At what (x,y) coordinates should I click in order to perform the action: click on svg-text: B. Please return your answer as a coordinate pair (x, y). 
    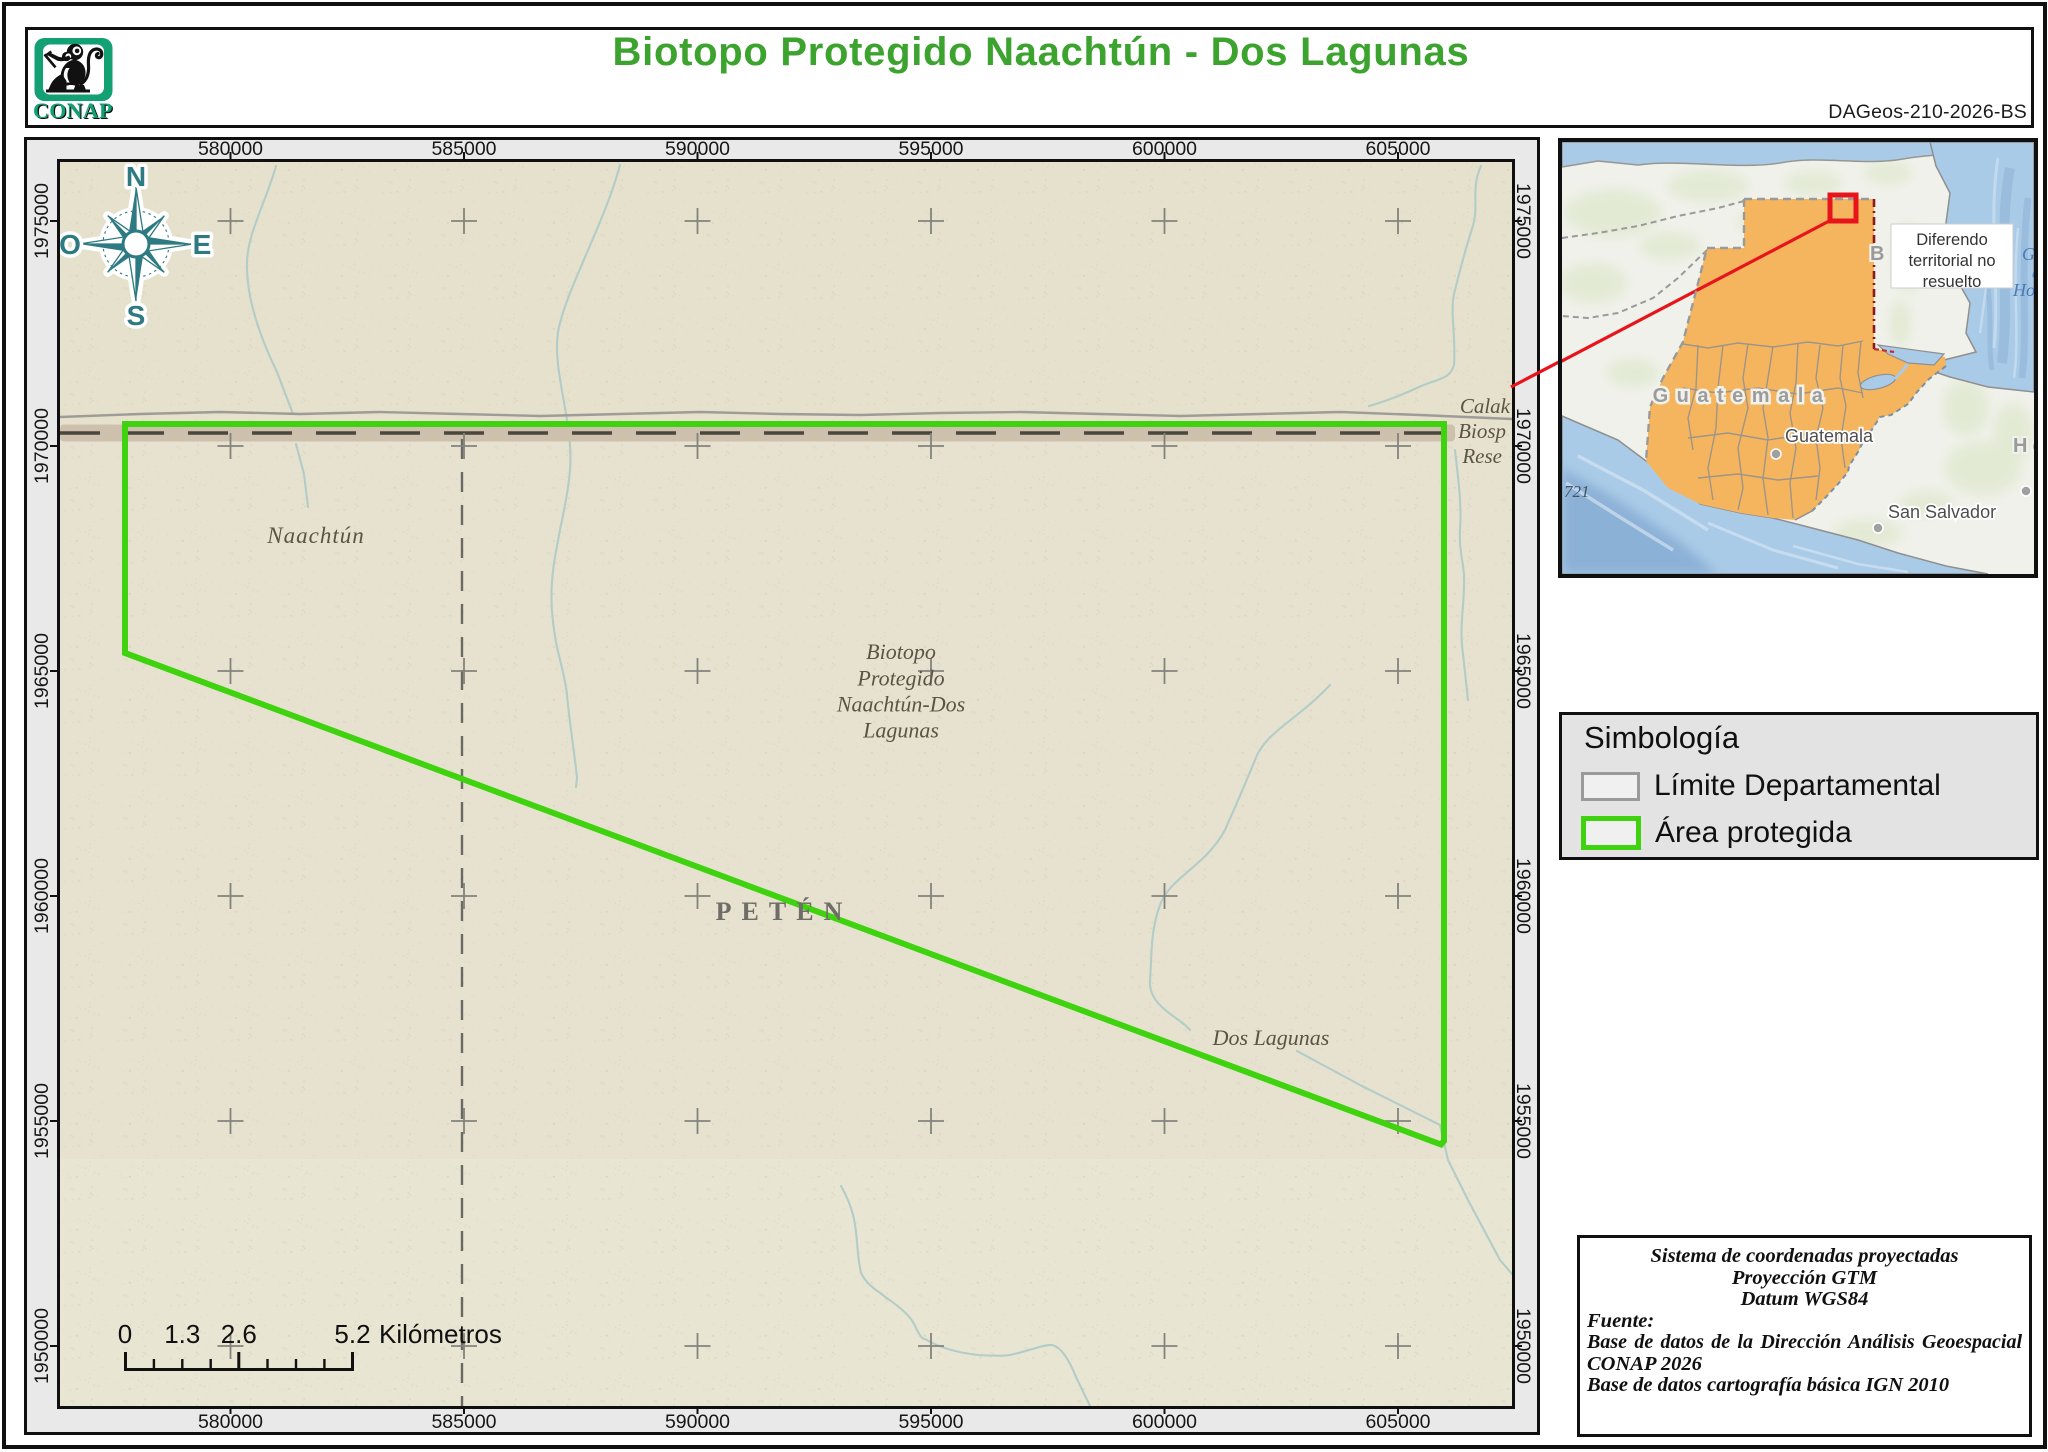
    Looking at the image, I should click on (1877, 254).